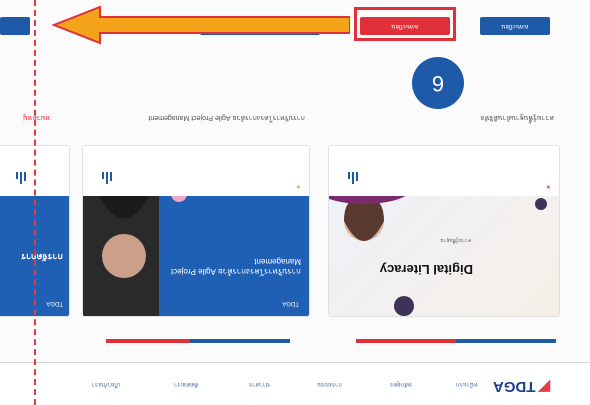 The width and height of the screenshot is (590, 405). Describe the element at coordinates (42, 257) in the screenshot. I see `course-title: การจัดการ` at that location.